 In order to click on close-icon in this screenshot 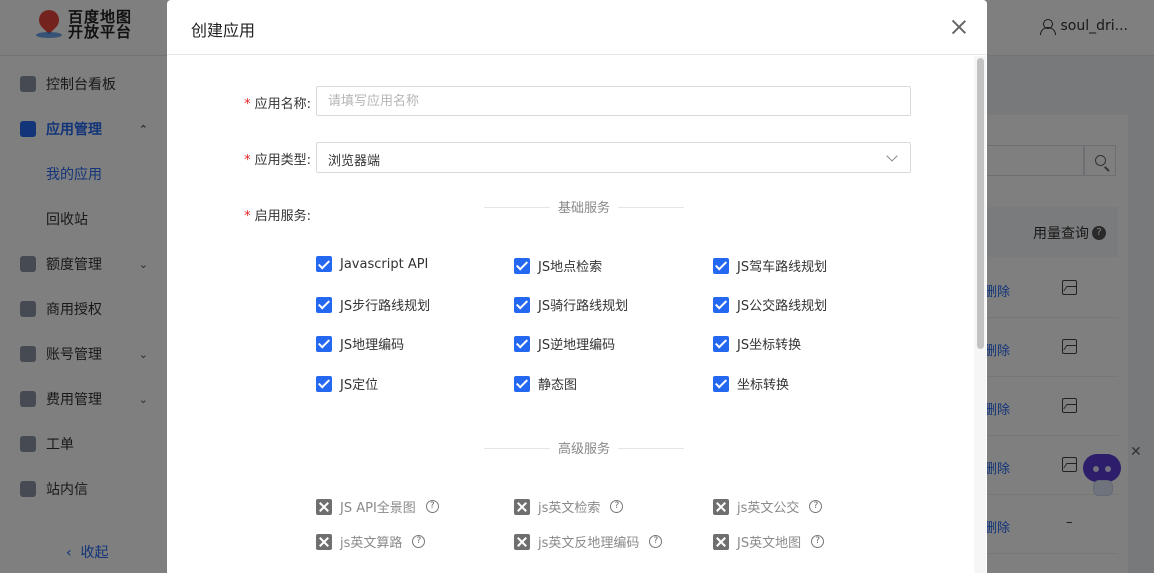, I will do `click(959, 27)`.